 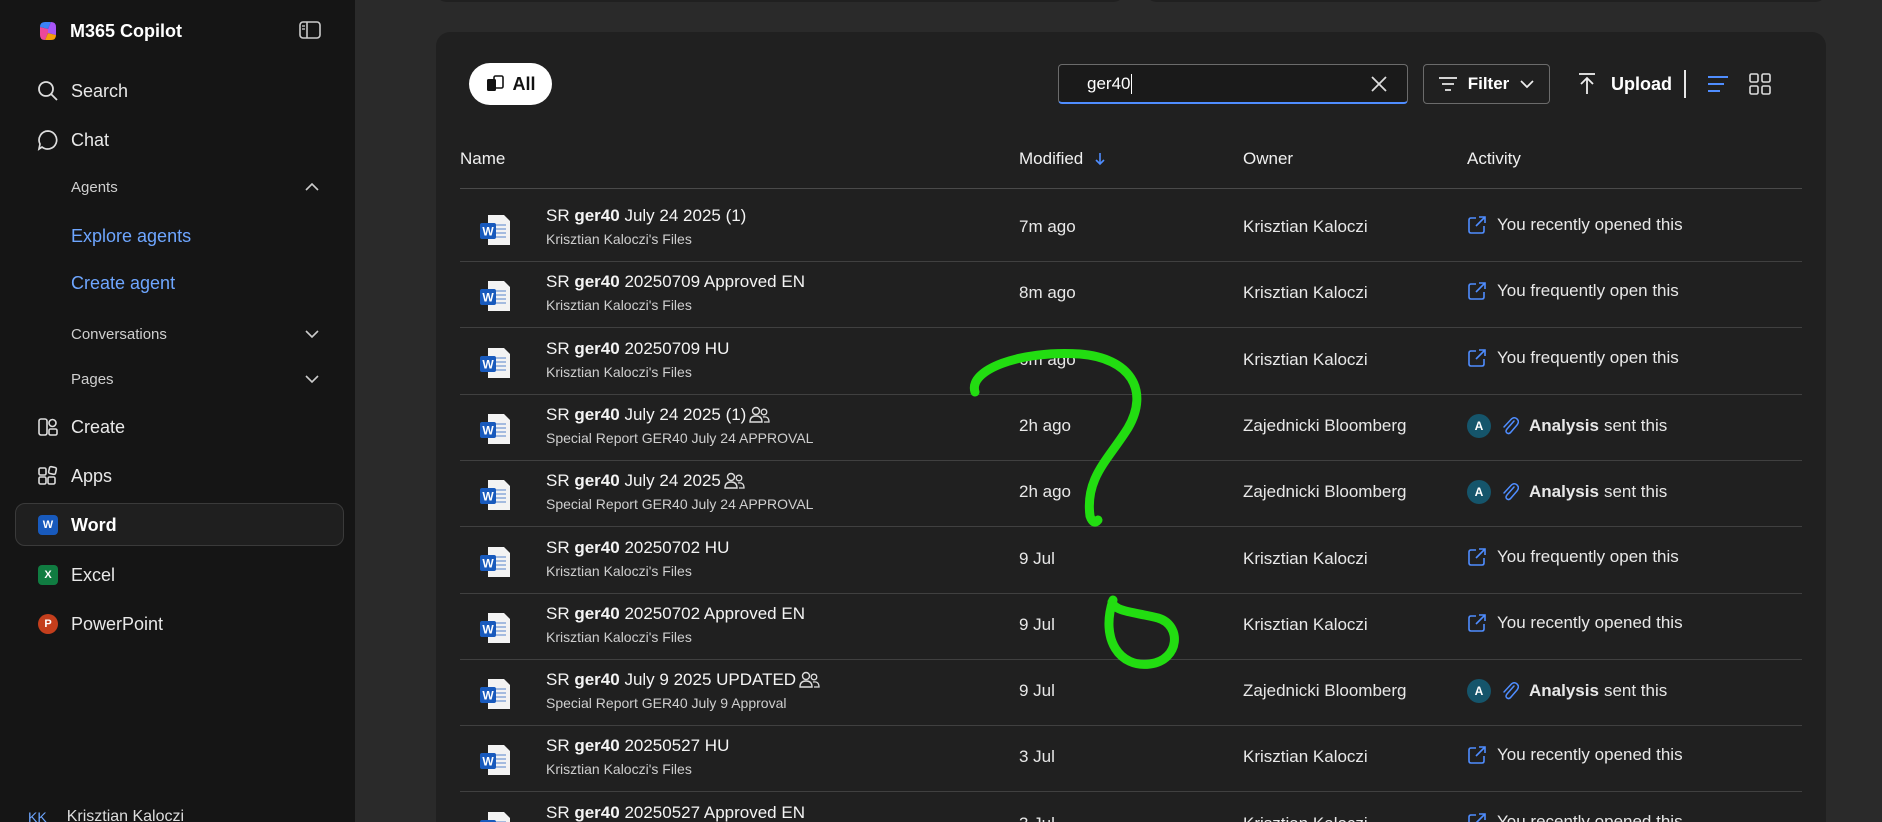 What do you see at coordinates (75, 575) in the screenshot?
I see `sidebar-item-excel: X Excel` at bounding box center [75, 575].